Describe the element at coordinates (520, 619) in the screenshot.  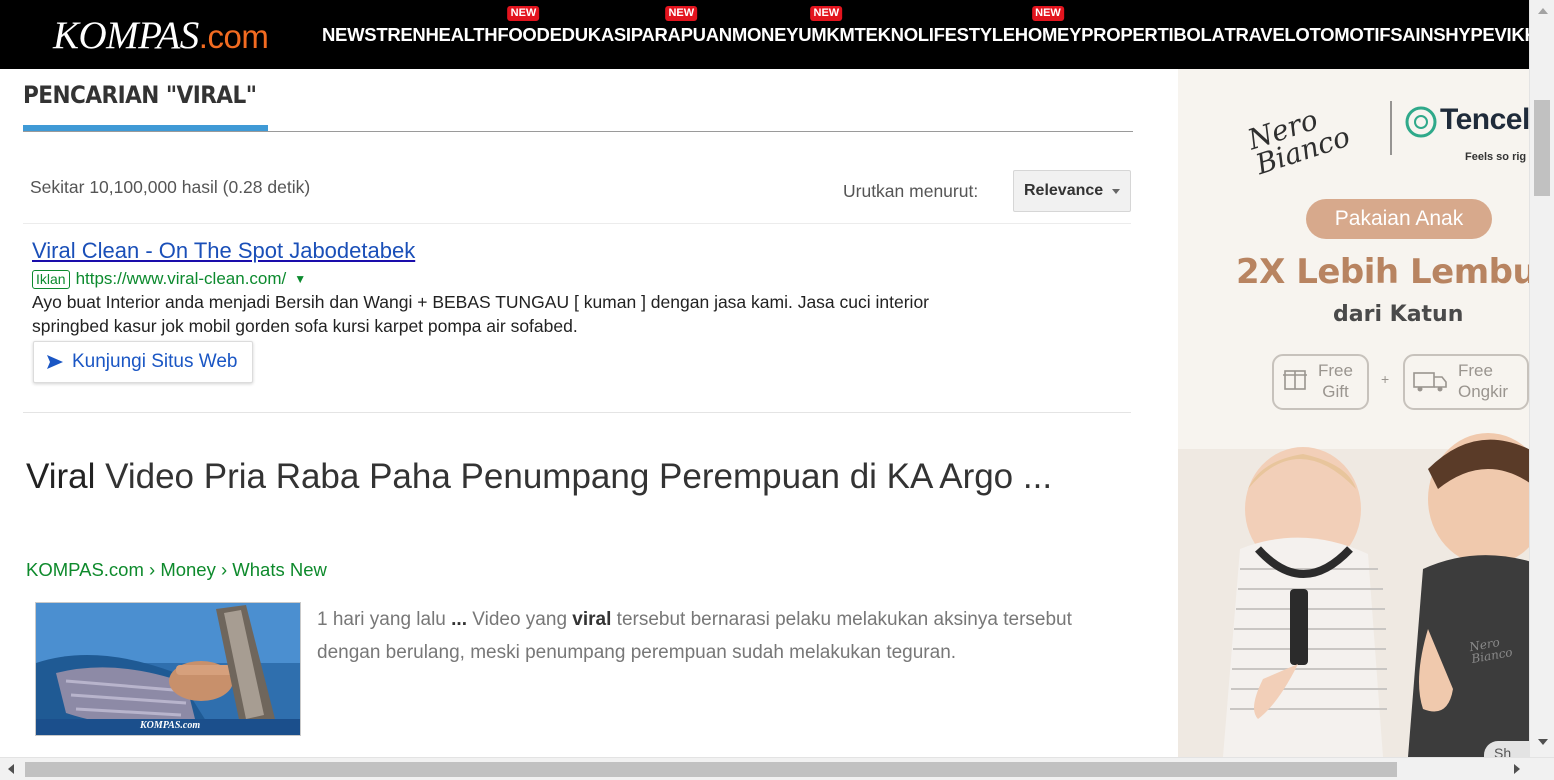
I see `snippet-pre: Video yang` at that location.